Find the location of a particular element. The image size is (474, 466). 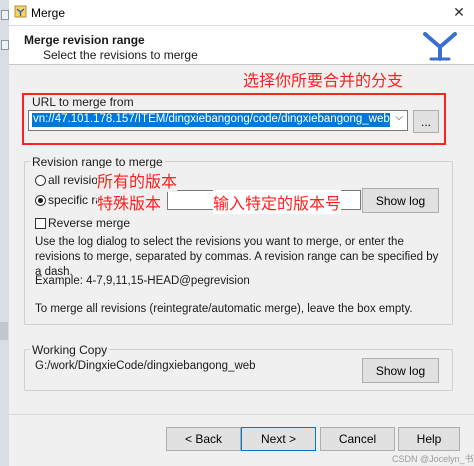

cancel-button: Cancel is located at coordinates (357, 439).